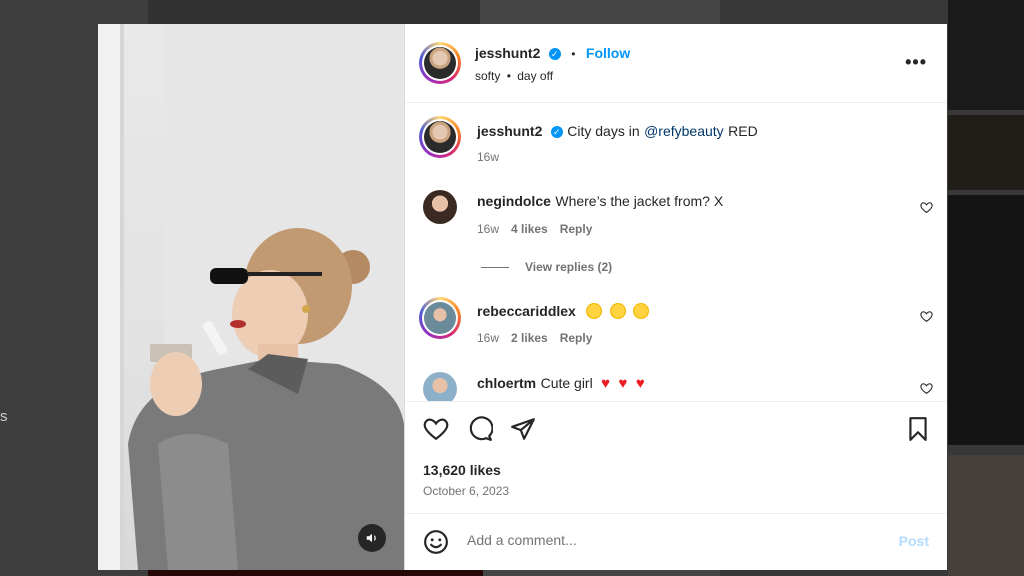  Describe the element at coordinates (466, 491) in the screenshot. I see `post-date: October 6, 2023` at that location.